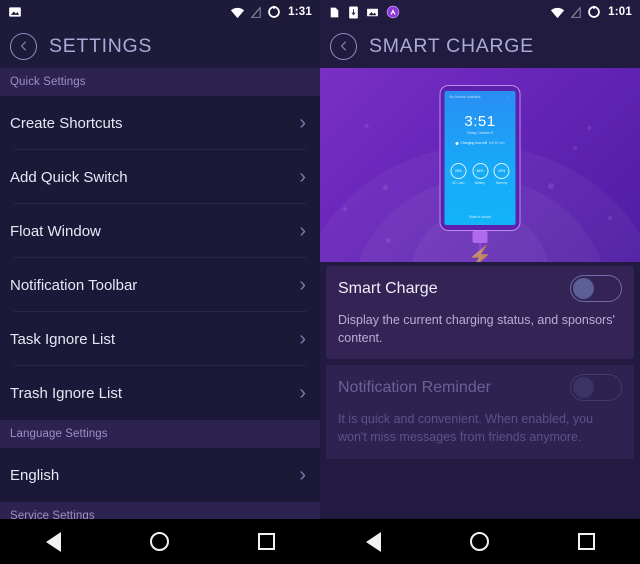 The height and width of the screenshot is (564, 640). What do you see at coordinates (465, 97) in the screenshot?
I see `illustration-carrier: No Service Available` at bounding box center [465, 97].